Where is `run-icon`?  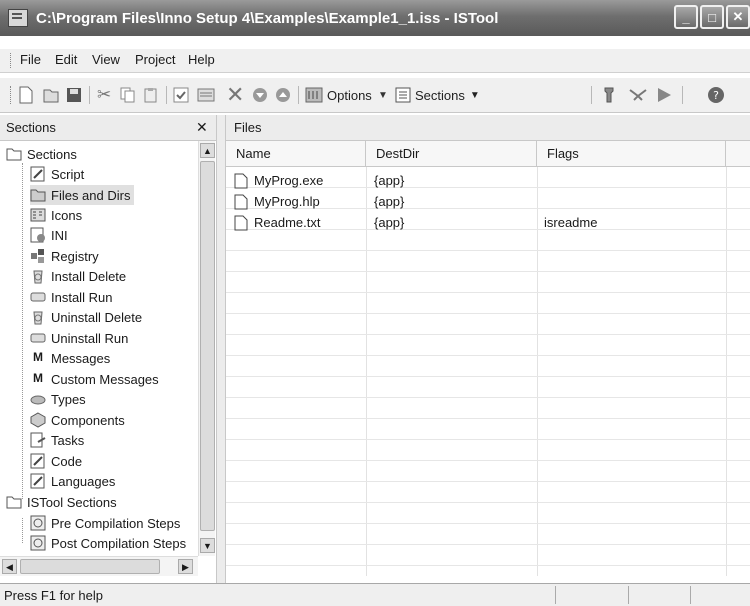 run-icon is located at coordinates (664, 95).